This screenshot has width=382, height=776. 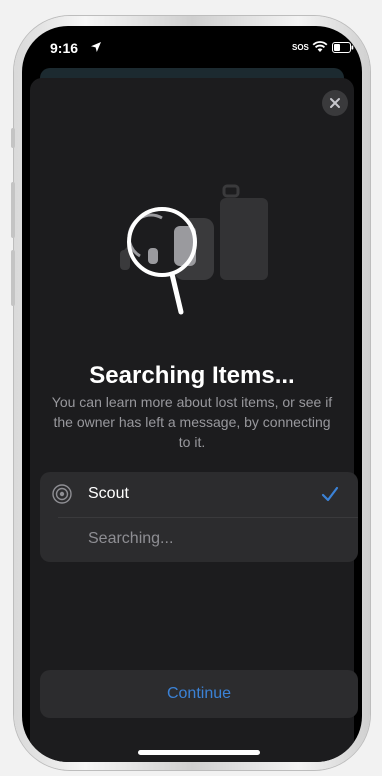 I want to click on status-bar: 9:16 SOS, so click(x=192, y=48).